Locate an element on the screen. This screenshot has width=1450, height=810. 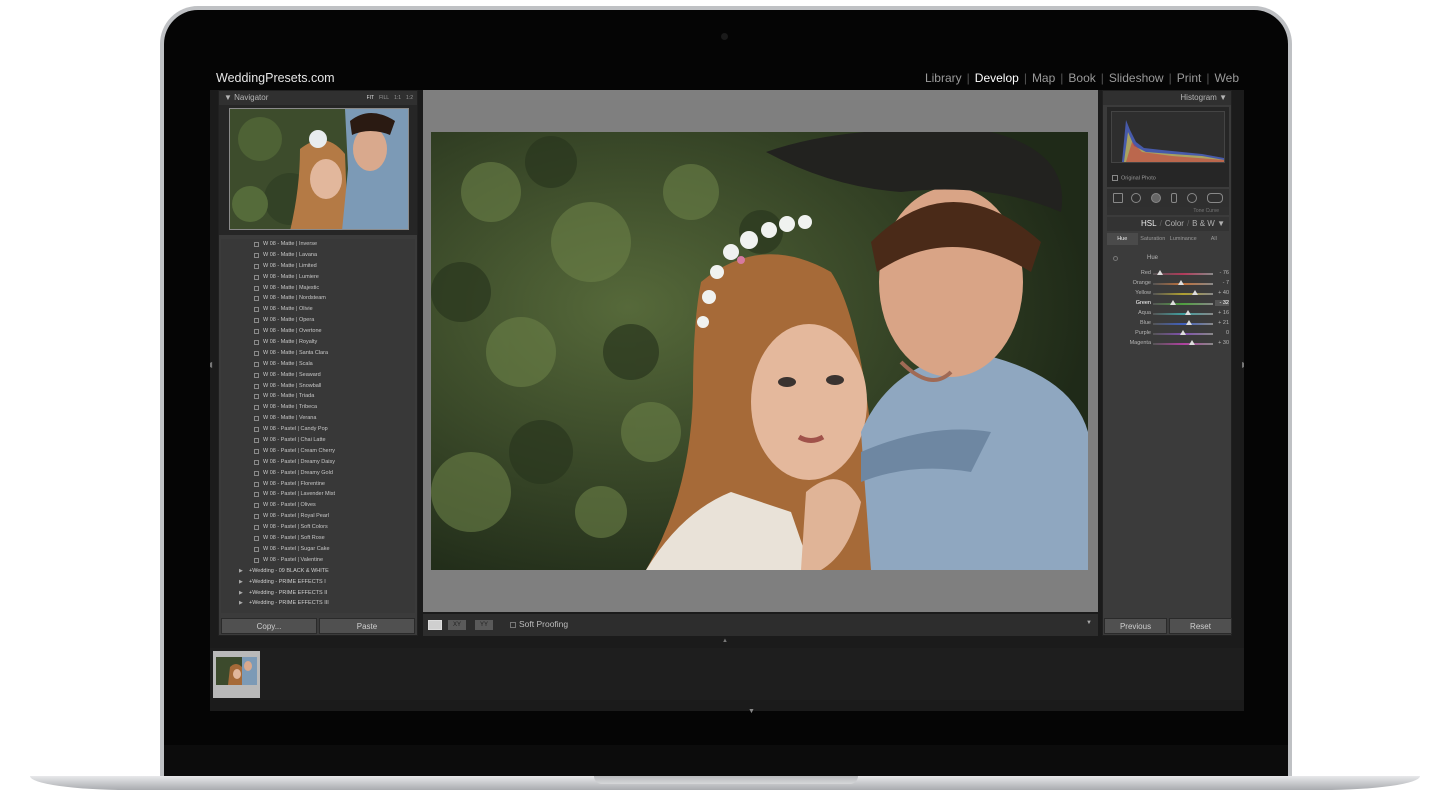
toolbar-menu-icon: ▼ is located at coordinates (1089, 623).